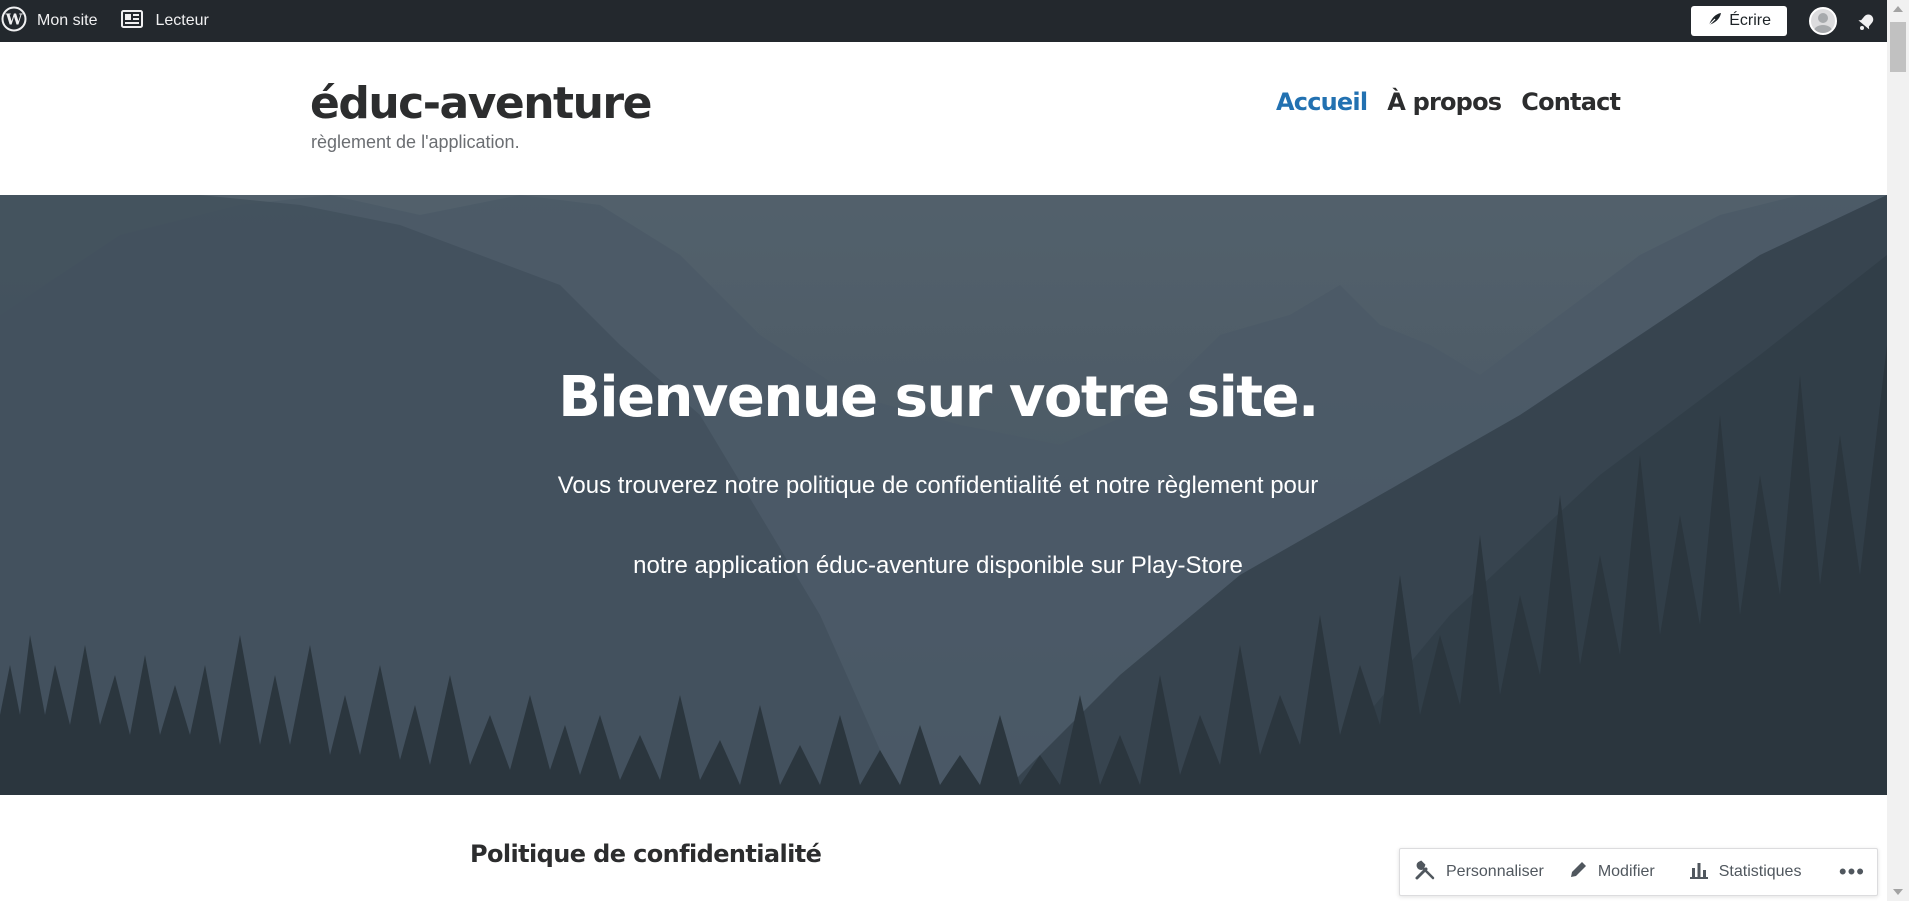 The height and width of the screenshot is (901, 1909). Describe the element at coordinates (1898, 47) in the screenshot. I see `scroll-thumb` at that location.